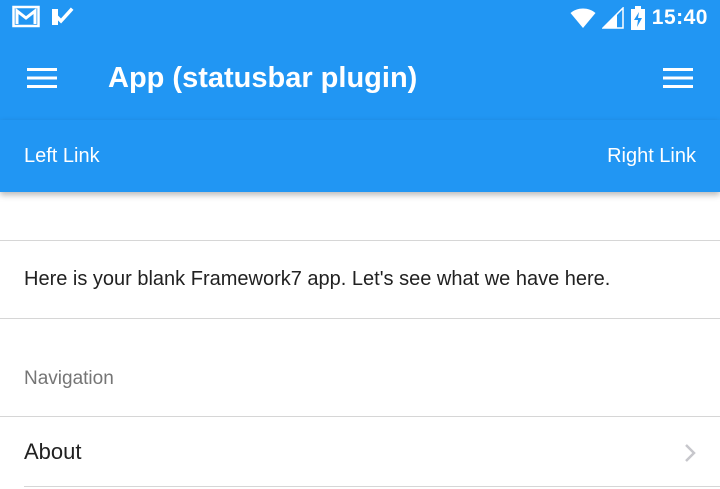 The width and height of the screenshot is (720, 489). What do you see at coordinates (679, 17) in the screenshot?
I see `status-bar-time: 15:40` at bounding box center [679, 17].